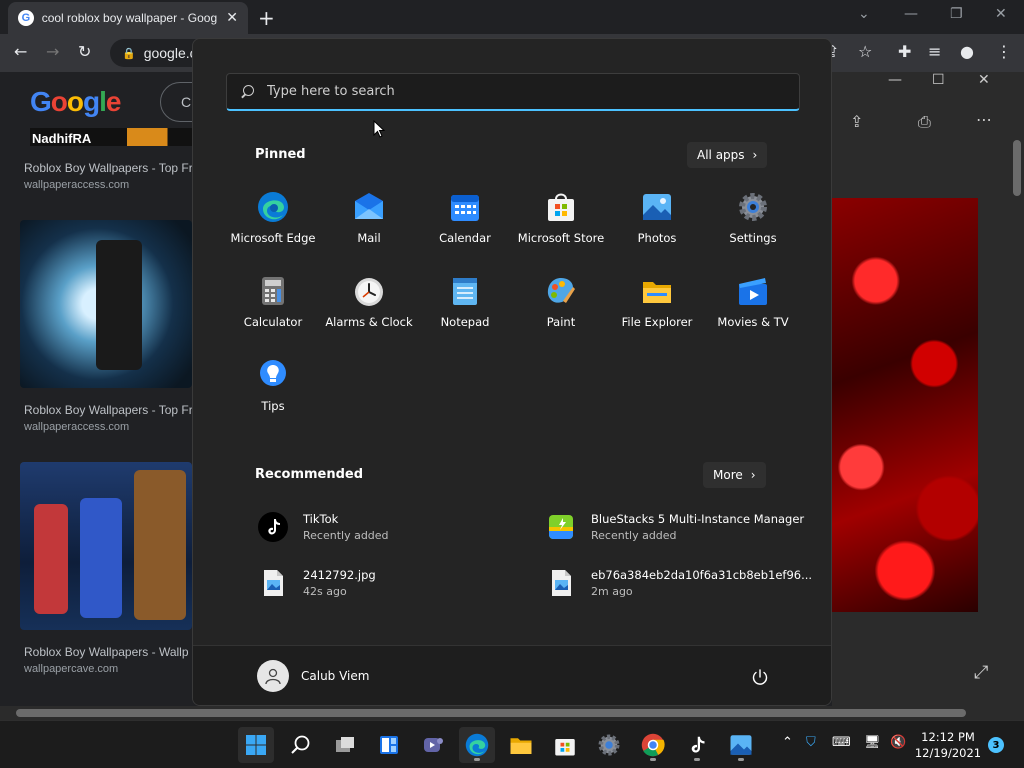 This screenshot has height=768, width=1024. I want to click on close-window-icon: ✕, so click(1001, 14).